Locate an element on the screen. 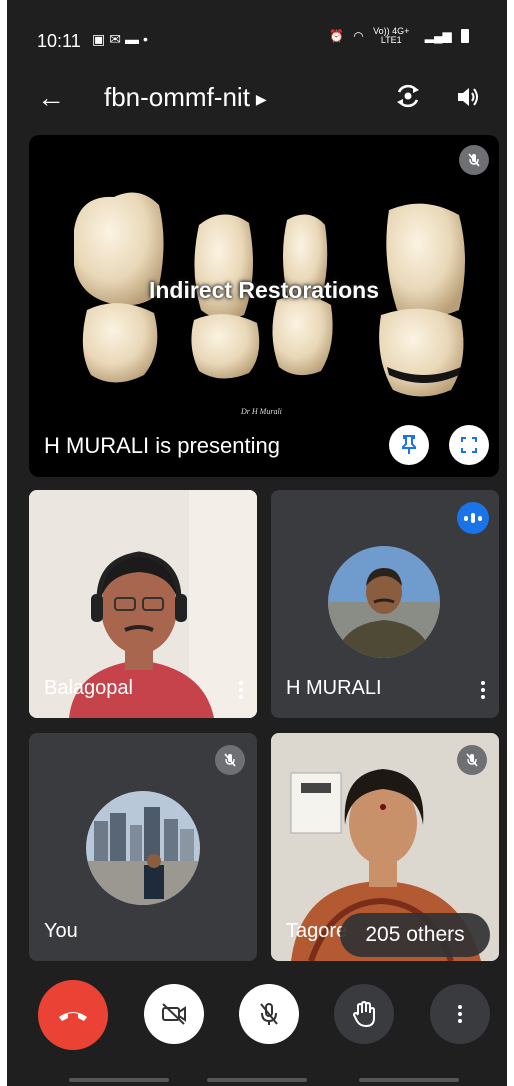 This screenshot has width=514, height=1086. end-call-button is located at coordinates (73, 1015).